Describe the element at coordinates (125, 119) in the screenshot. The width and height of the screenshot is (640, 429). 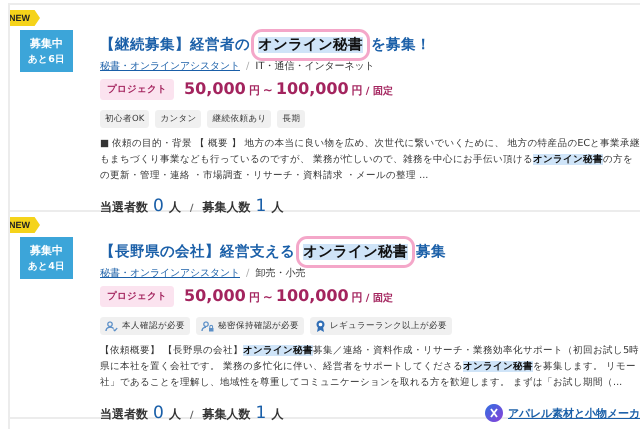
I see `requirement-tag: 初心者OK` at that location.